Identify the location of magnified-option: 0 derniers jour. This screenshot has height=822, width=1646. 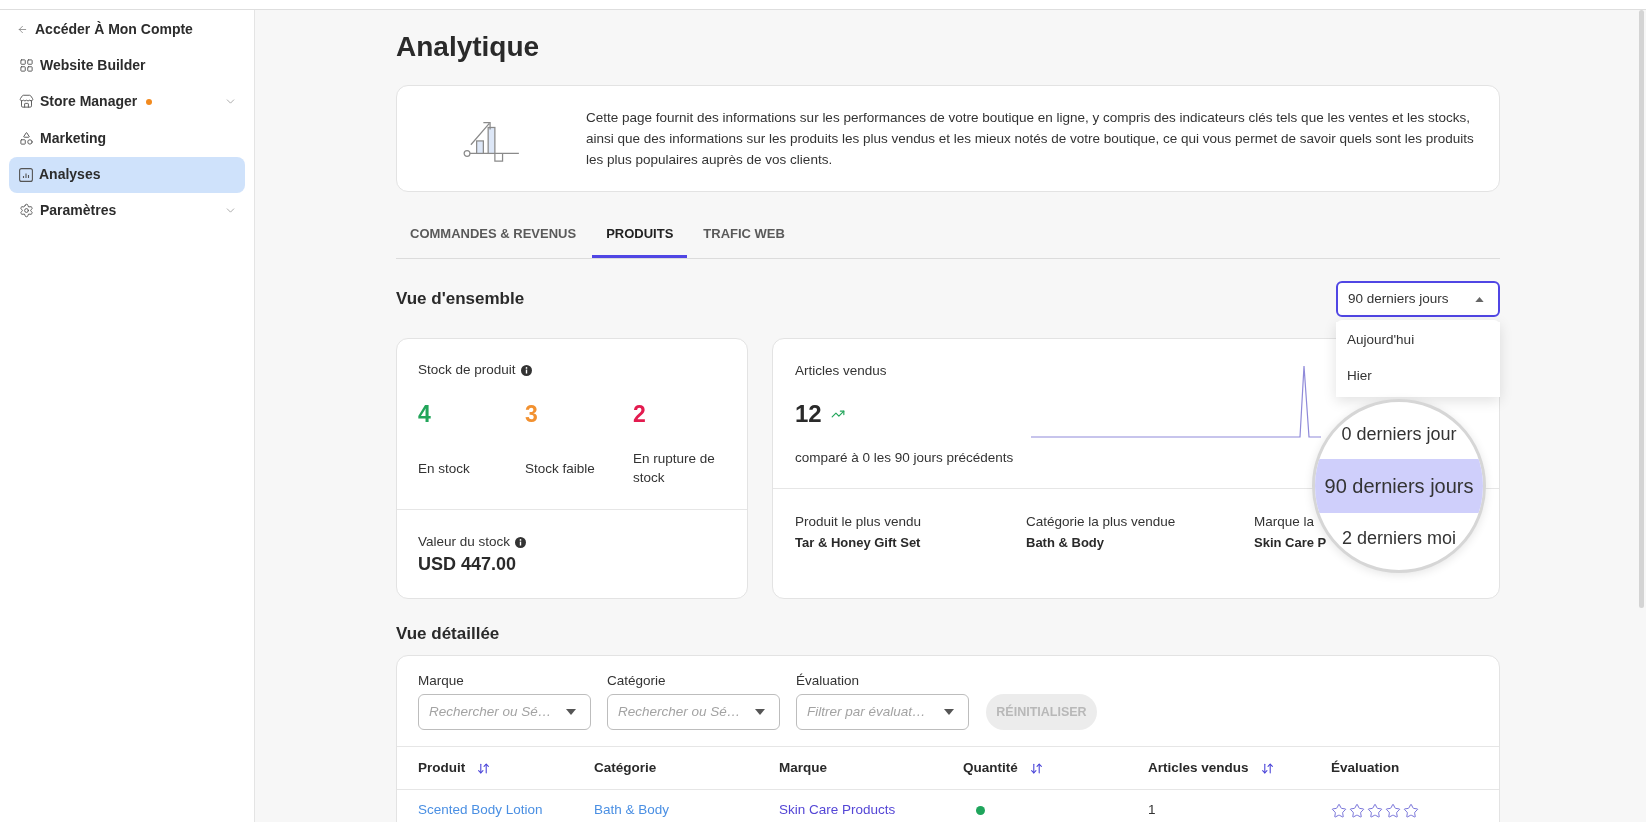
(1399, 434).